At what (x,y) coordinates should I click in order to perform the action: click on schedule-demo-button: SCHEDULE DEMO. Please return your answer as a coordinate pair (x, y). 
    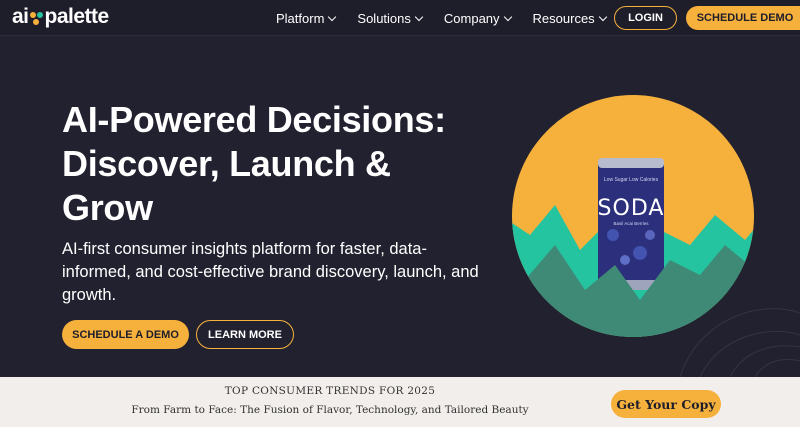
    Looking at the image, I should click on (743, 18).